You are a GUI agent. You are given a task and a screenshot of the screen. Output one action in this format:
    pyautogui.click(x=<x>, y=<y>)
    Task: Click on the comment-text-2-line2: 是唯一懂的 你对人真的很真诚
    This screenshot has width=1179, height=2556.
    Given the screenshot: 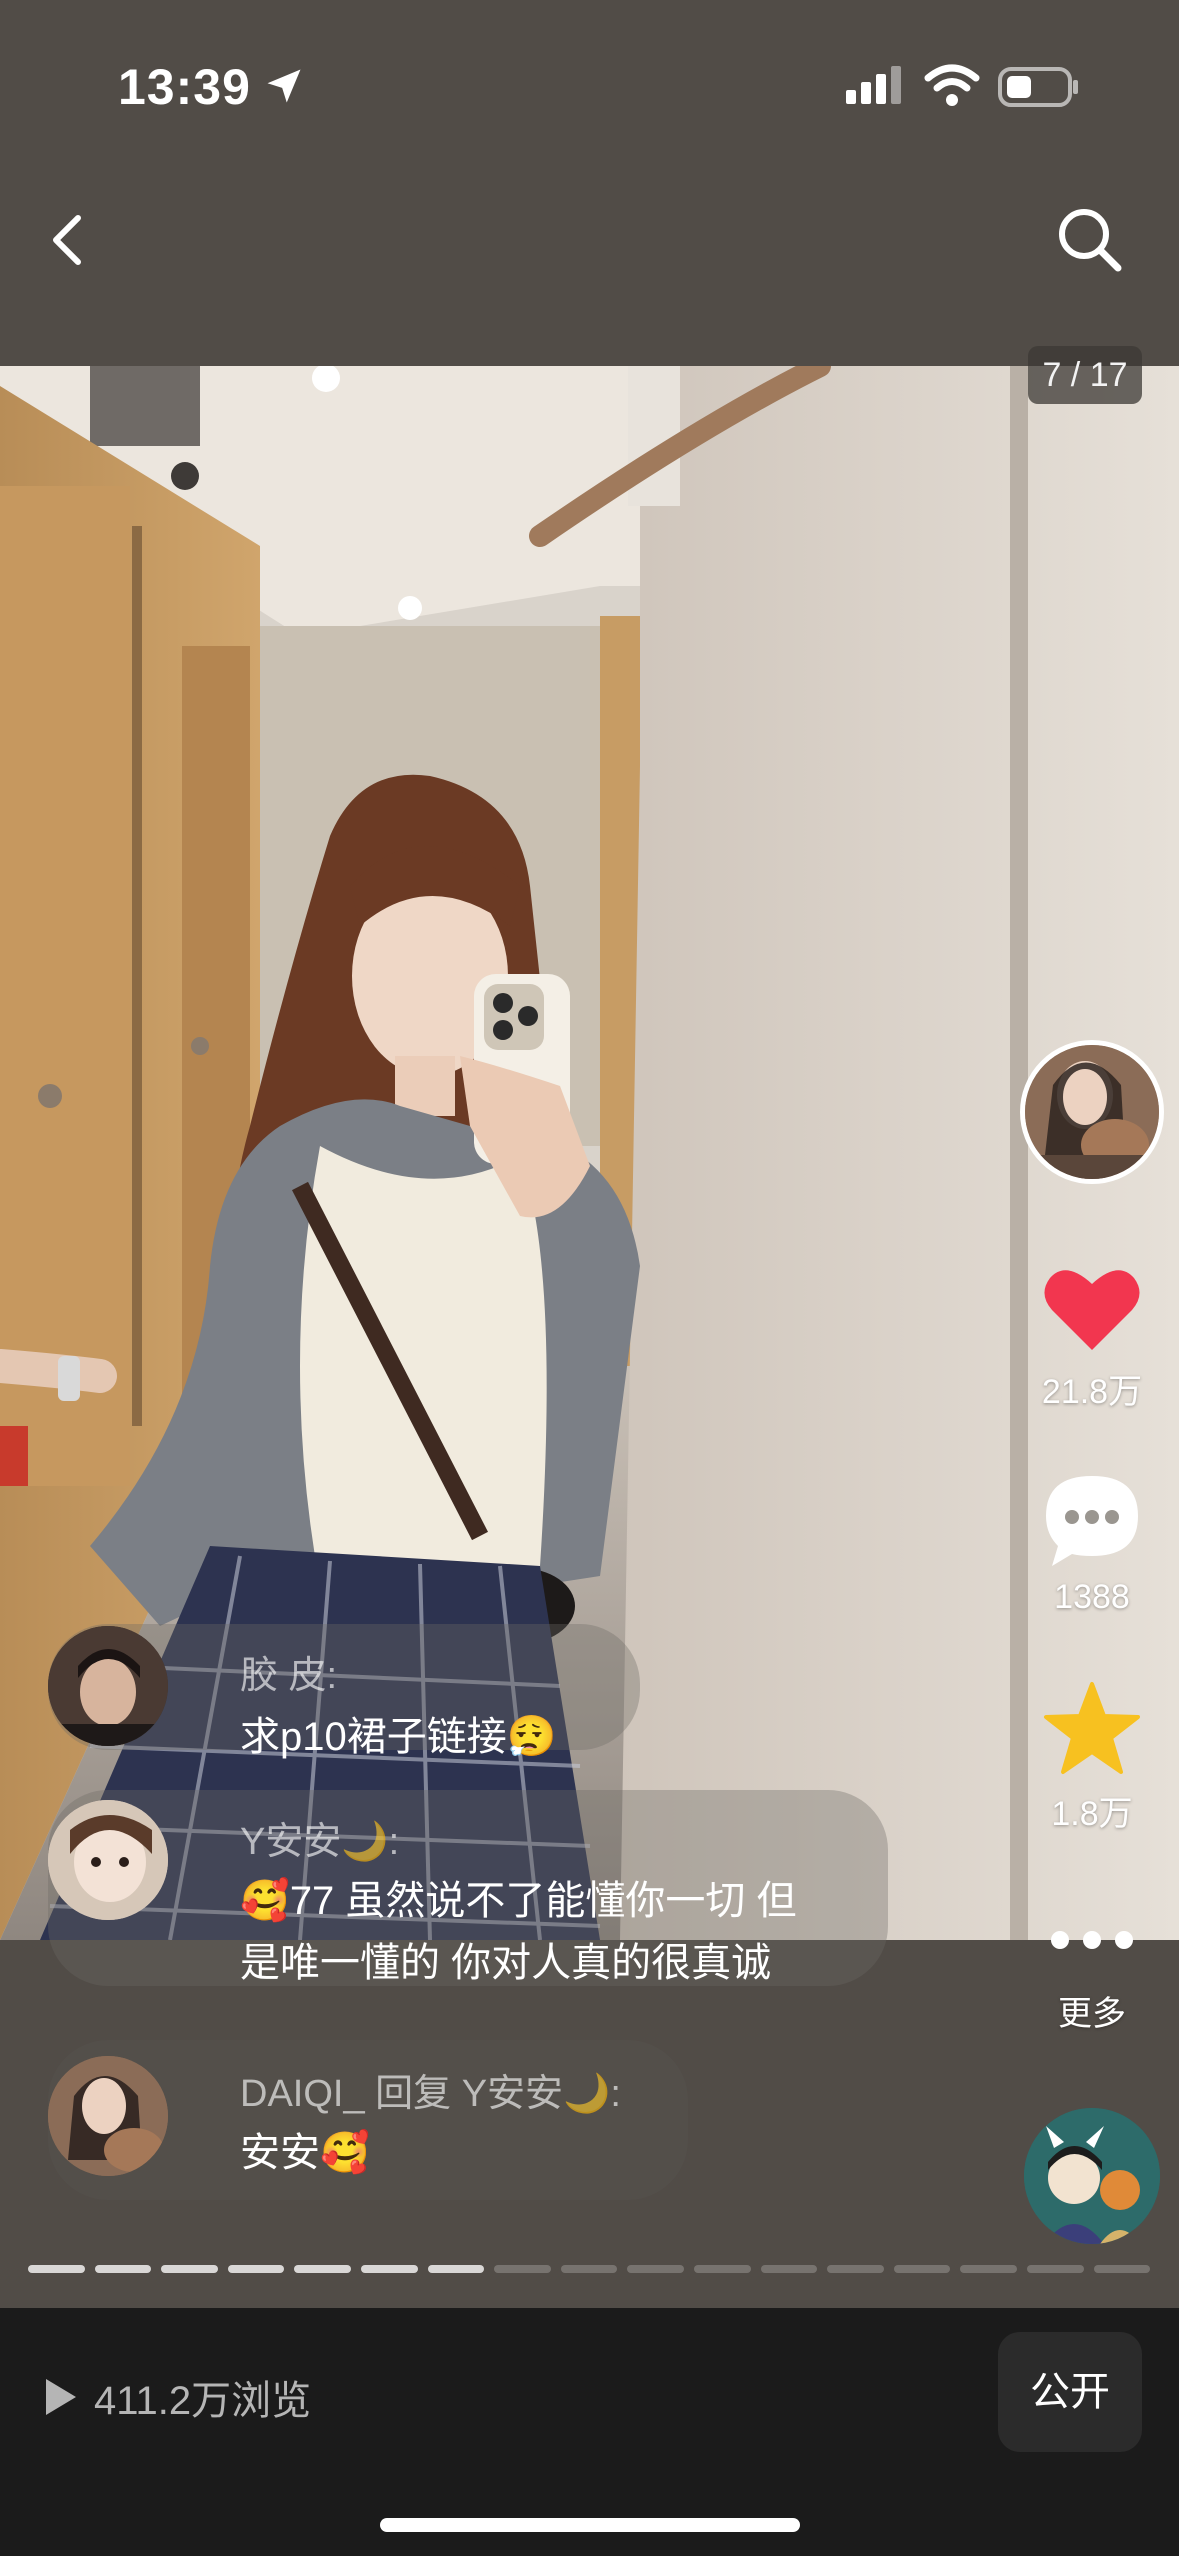 What is the action you would take?
    pyautogui.click(x=506, y=1963)
    